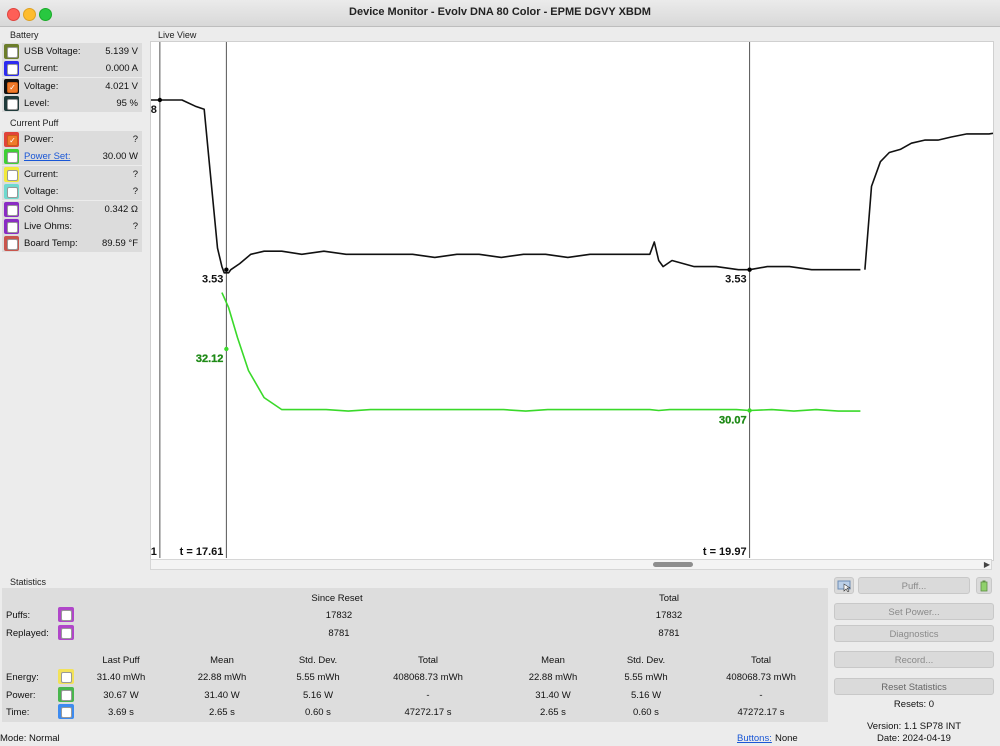 The height and width of the screenshot is (746, 1000). What do you see at coordinates (121, 712) in the screenshot?
I see `stats-cell: 3.69 s` at bounding box center [121, 712].